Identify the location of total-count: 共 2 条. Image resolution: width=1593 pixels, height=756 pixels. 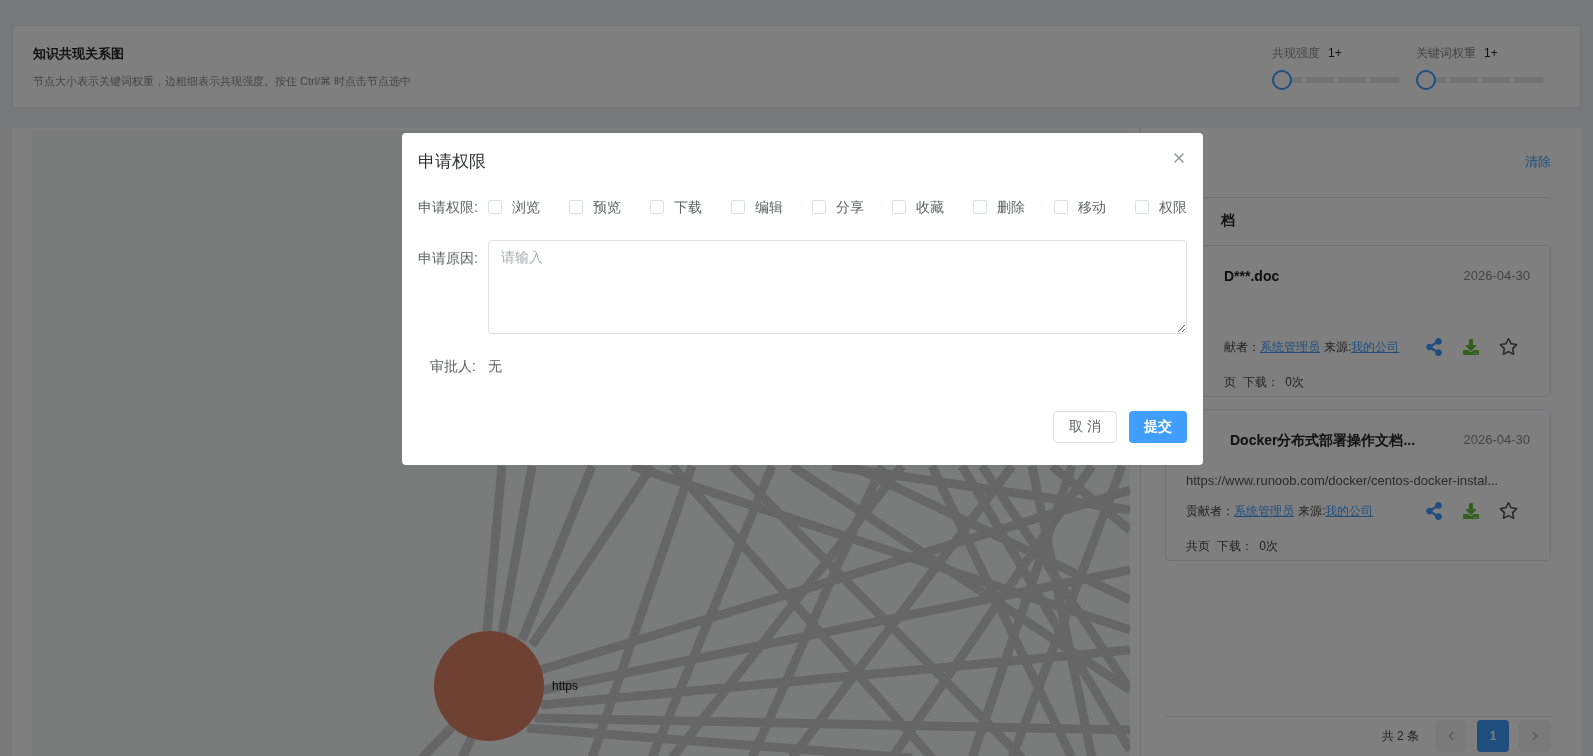
(1400, 736).